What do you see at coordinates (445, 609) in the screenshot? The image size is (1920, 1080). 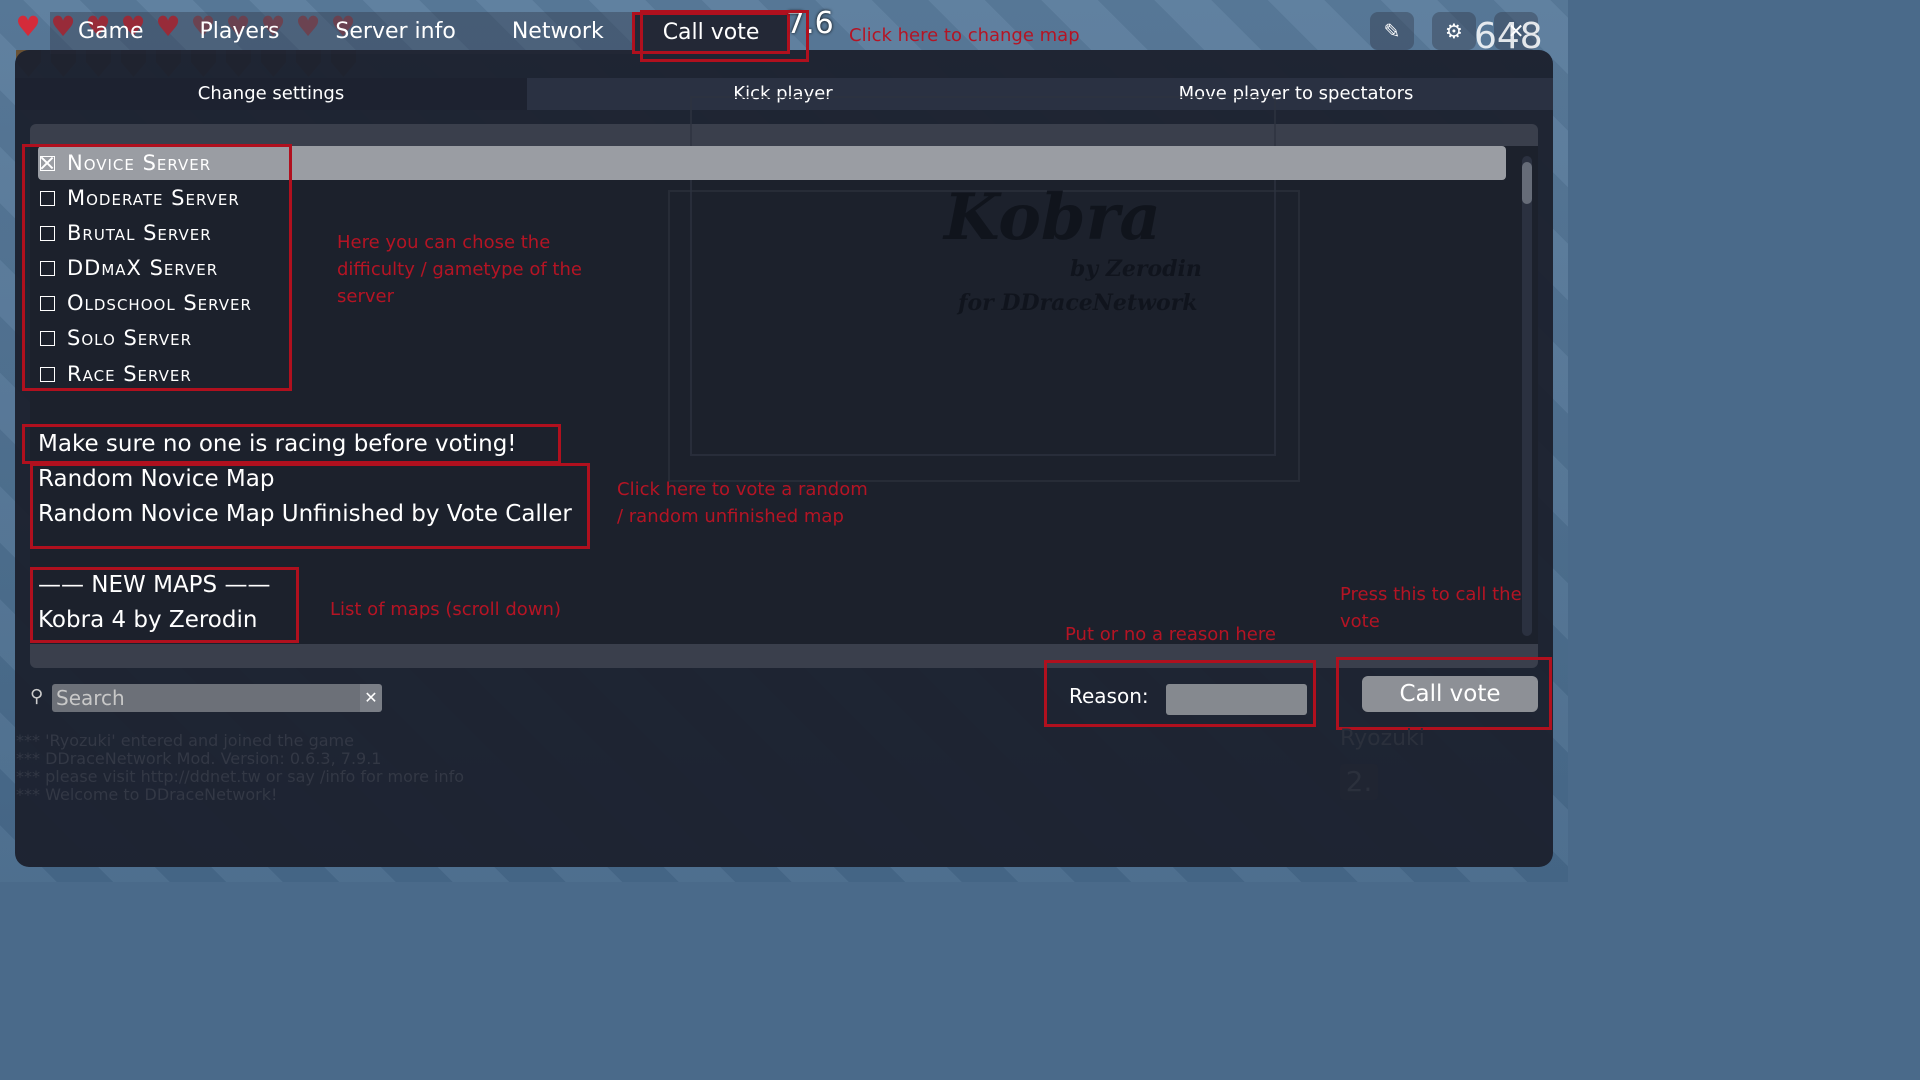 I see `annotation-map-list: List of maps (scroll down)` at bounding box center [445, 609].